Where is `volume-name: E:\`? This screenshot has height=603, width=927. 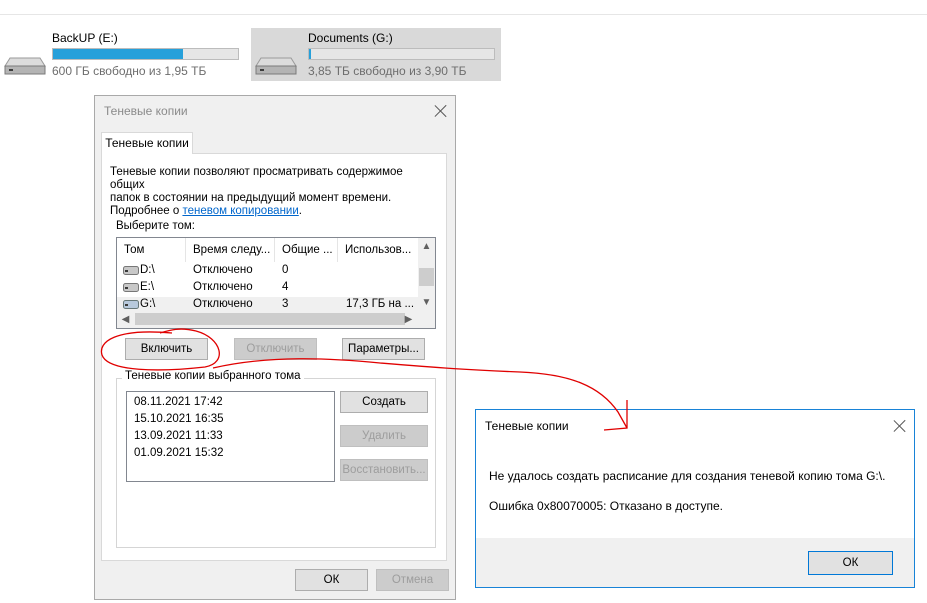 volume-name: E:\ is located at coordinates (147, 287).